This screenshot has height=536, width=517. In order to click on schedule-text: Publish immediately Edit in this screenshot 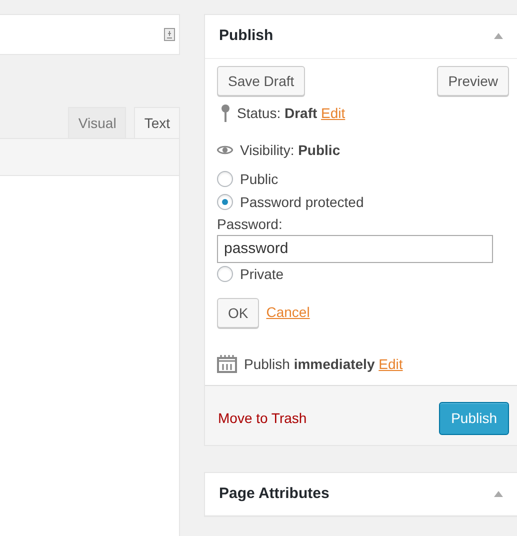, I will do `click(323, 364)`.